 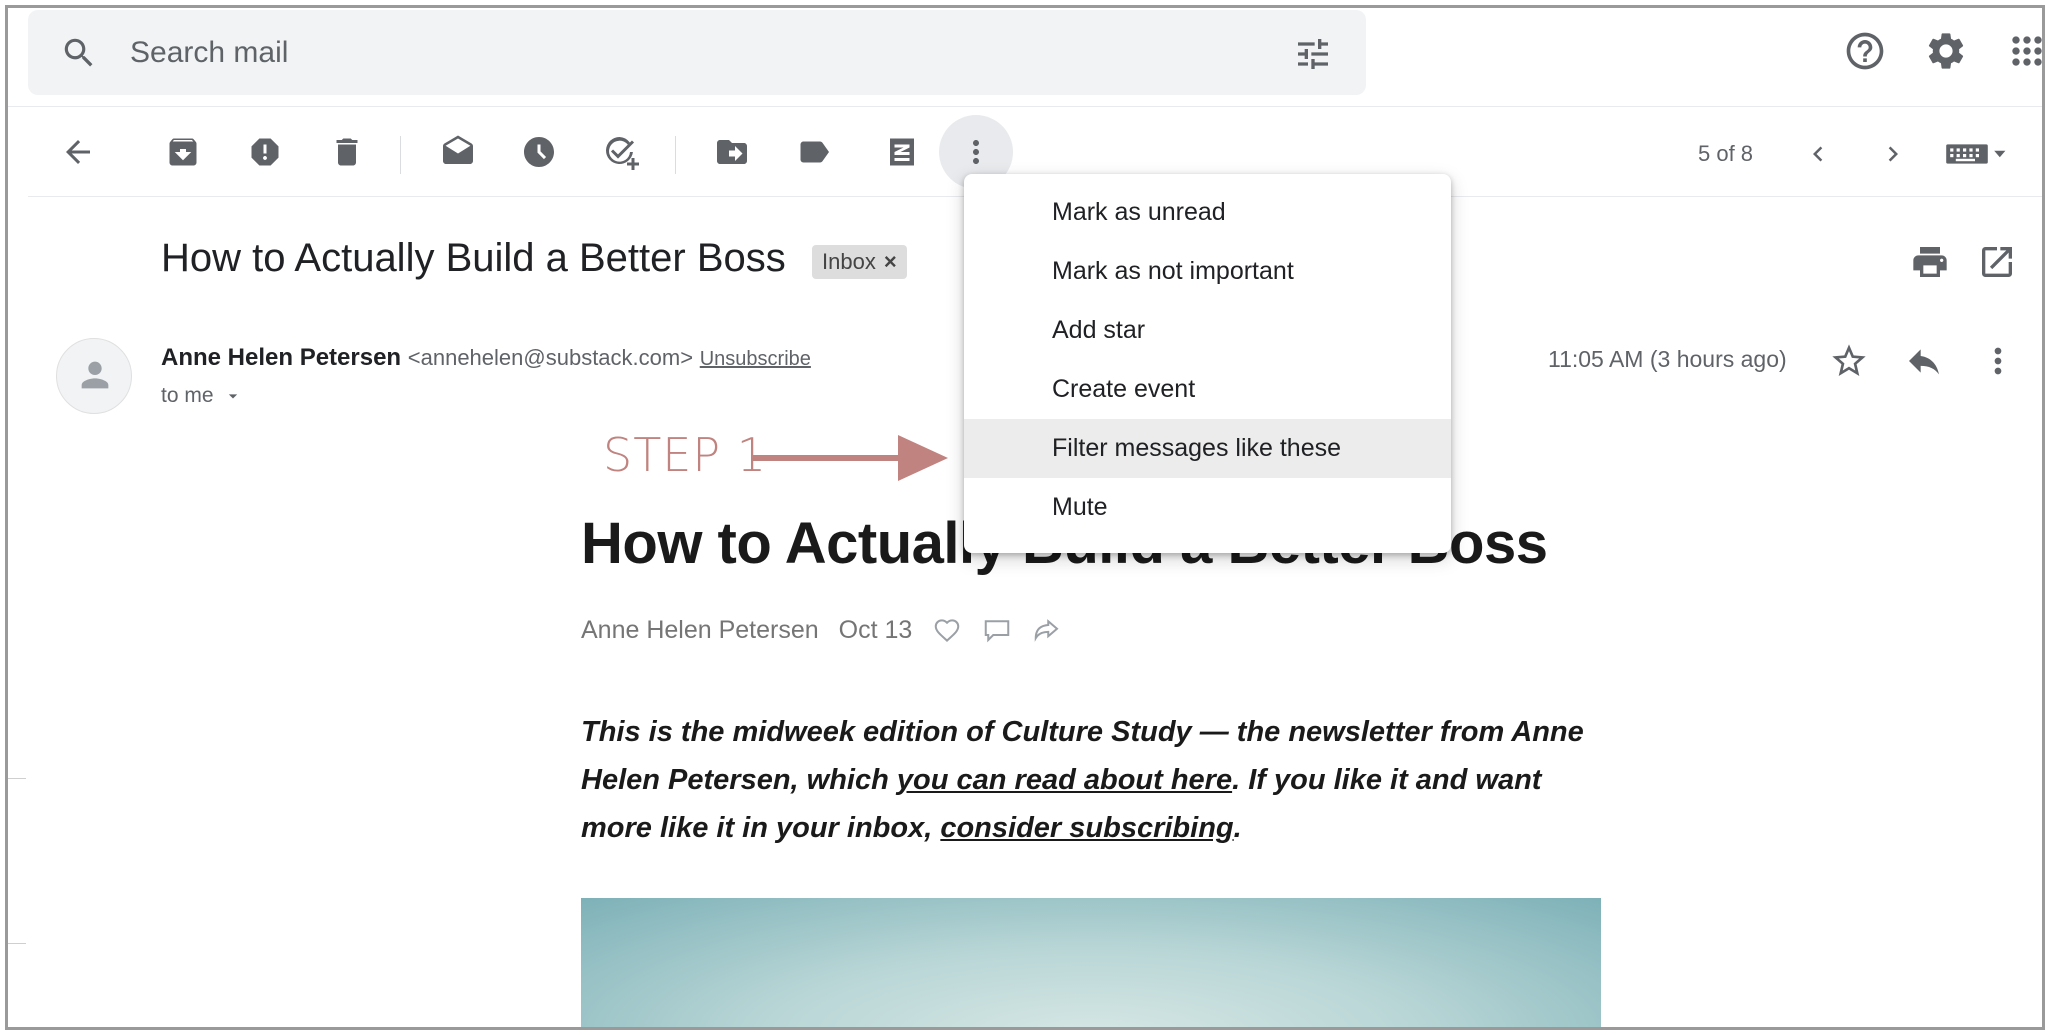 I want to click on subscribe-link: consider subscribing, so click(x=1086, y=828).